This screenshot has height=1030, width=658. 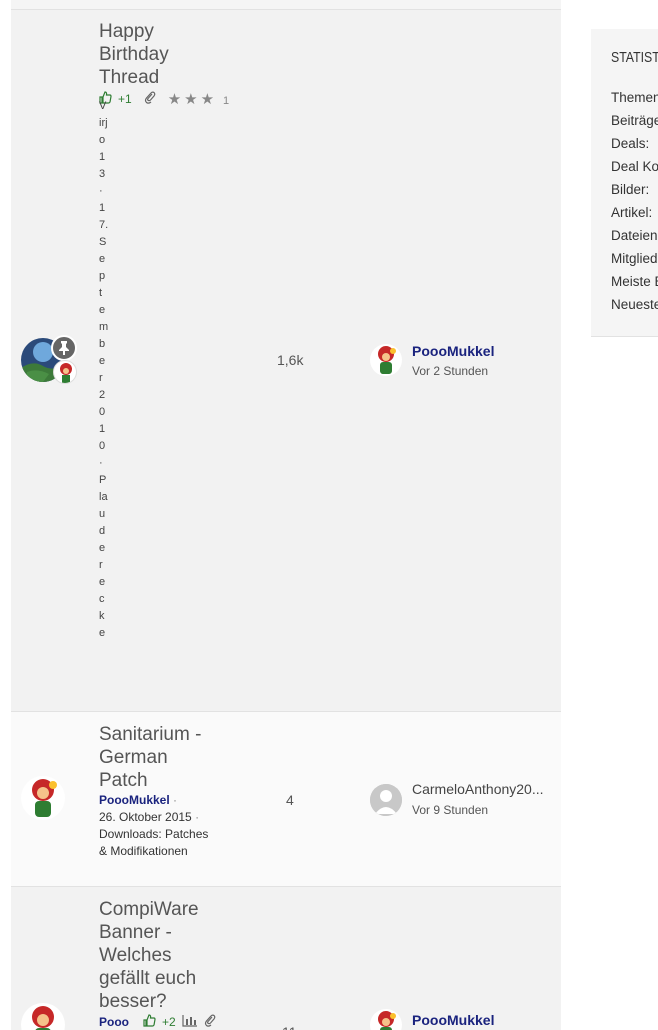 I want to click on stat-deals: Deals:, so click(x=630, y=143).